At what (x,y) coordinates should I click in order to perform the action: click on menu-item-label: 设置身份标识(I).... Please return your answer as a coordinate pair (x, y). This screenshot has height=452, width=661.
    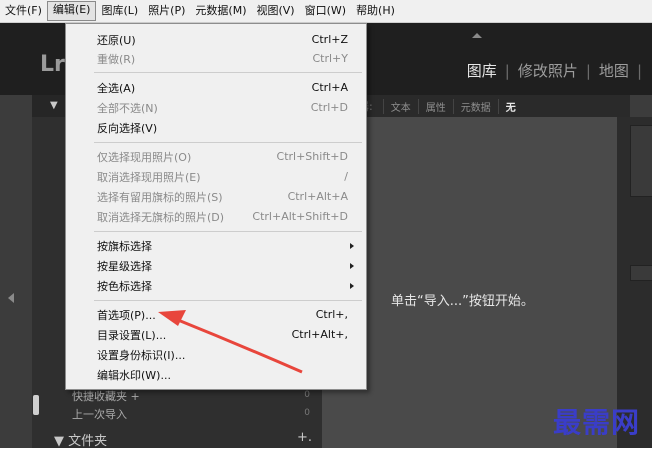
    Looking at the image, I should click on (141, 355).